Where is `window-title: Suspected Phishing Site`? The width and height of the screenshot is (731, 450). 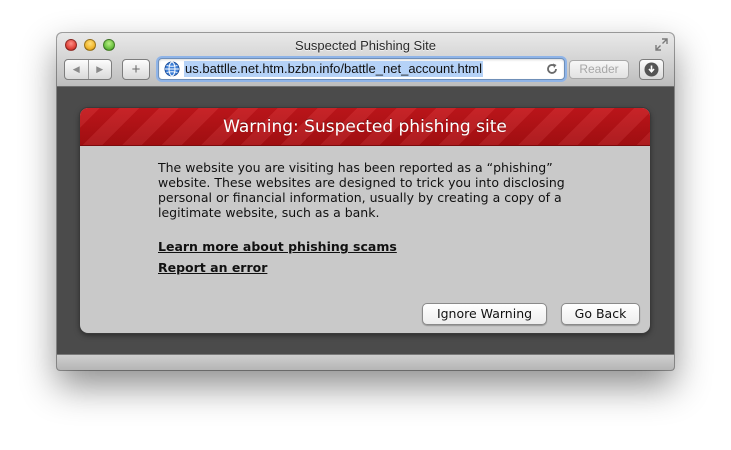 window-title: Suspected Phishing Site is located at coordinates (365, 45).